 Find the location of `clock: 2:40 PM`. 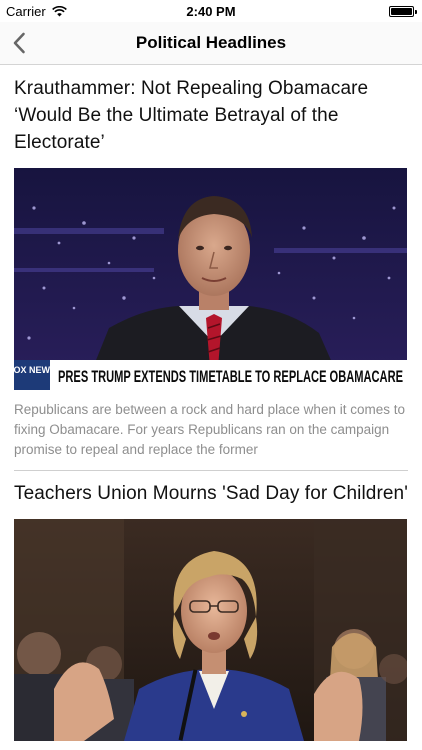

clock: 2:40 PM is located at coordinates (211, 11).